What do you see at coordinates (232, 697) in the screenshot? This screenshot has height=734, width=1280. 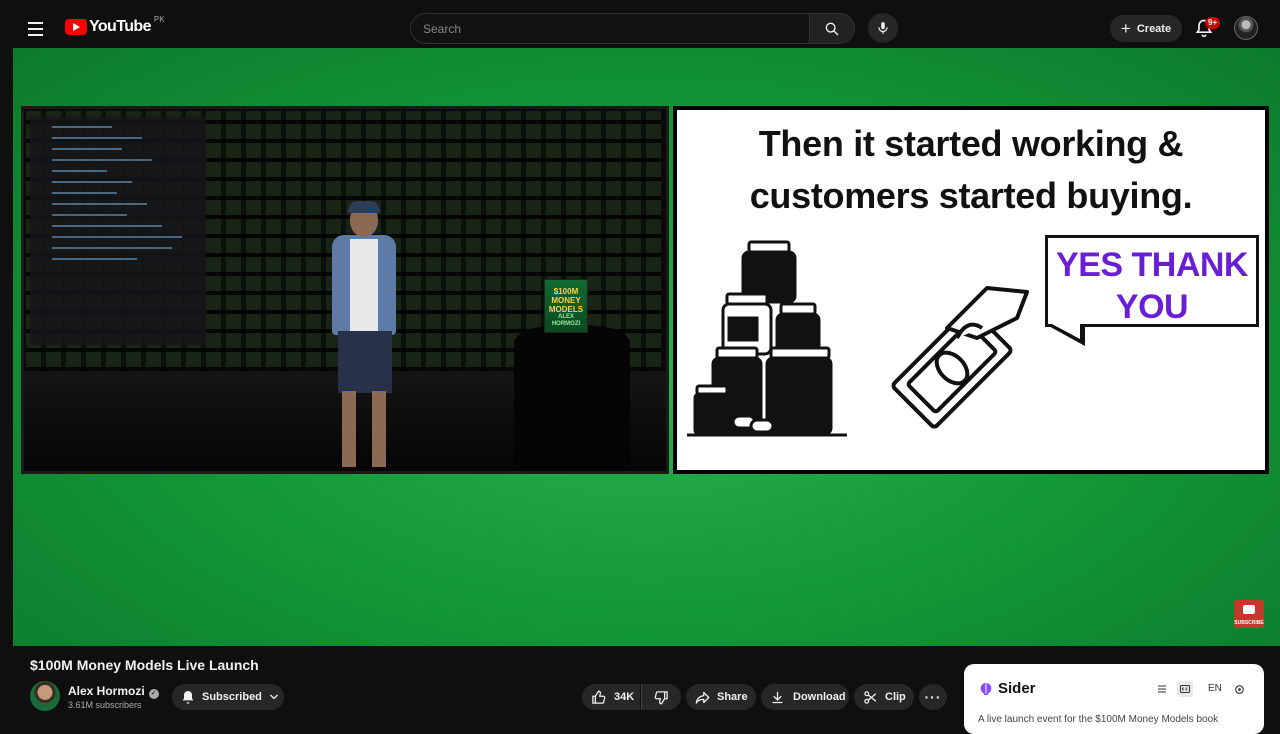 I see `subscribed-label: Subscribed` at bounding box center [232, 697].